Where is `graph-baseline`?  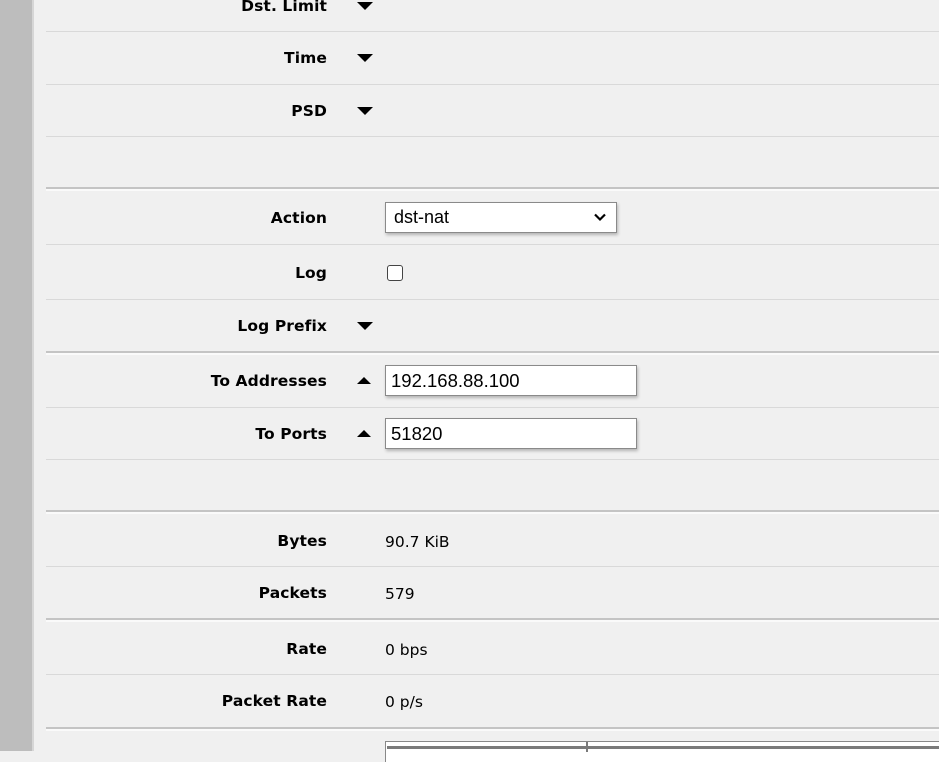
graph-baseline is located at coordinates (663, 747).